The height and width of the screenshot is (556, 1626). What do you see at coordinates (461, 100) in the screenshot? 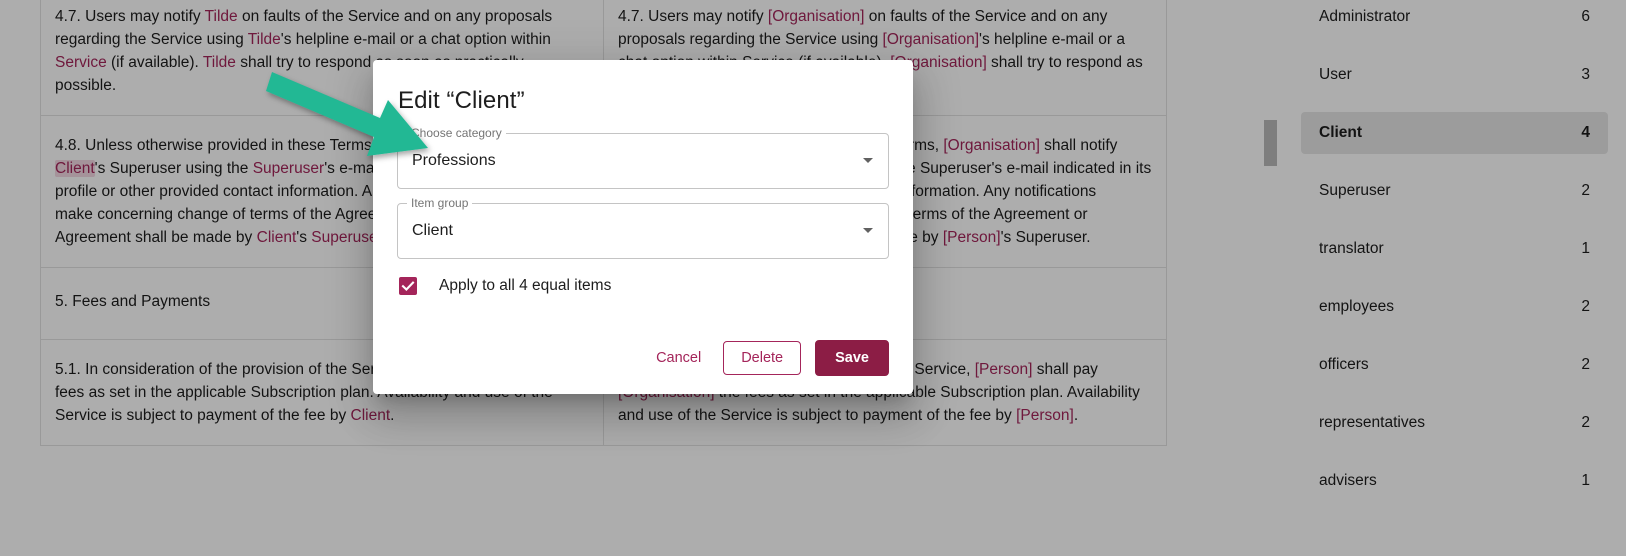
I see `dialog-title: Edit “Client”` at bounding box center [461, 100].